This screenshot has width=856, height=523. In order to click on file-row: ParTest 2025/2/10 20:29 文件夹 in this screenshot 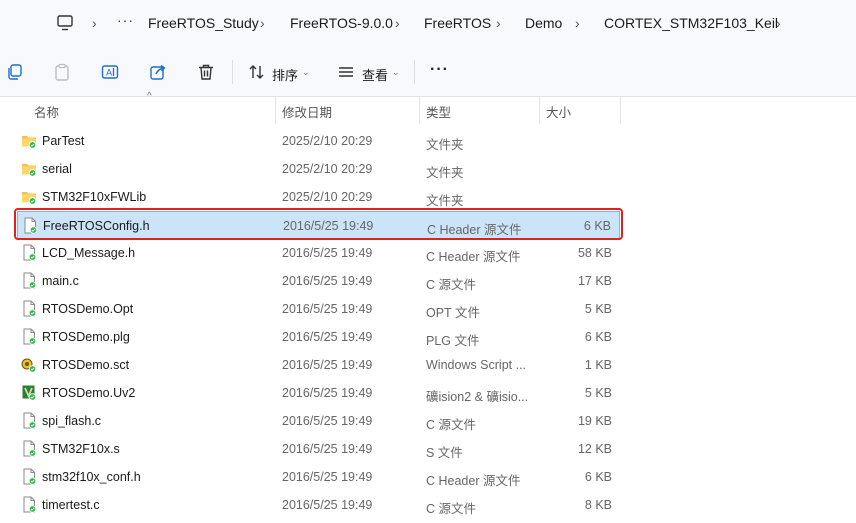, I will do `click(318, 141)`.